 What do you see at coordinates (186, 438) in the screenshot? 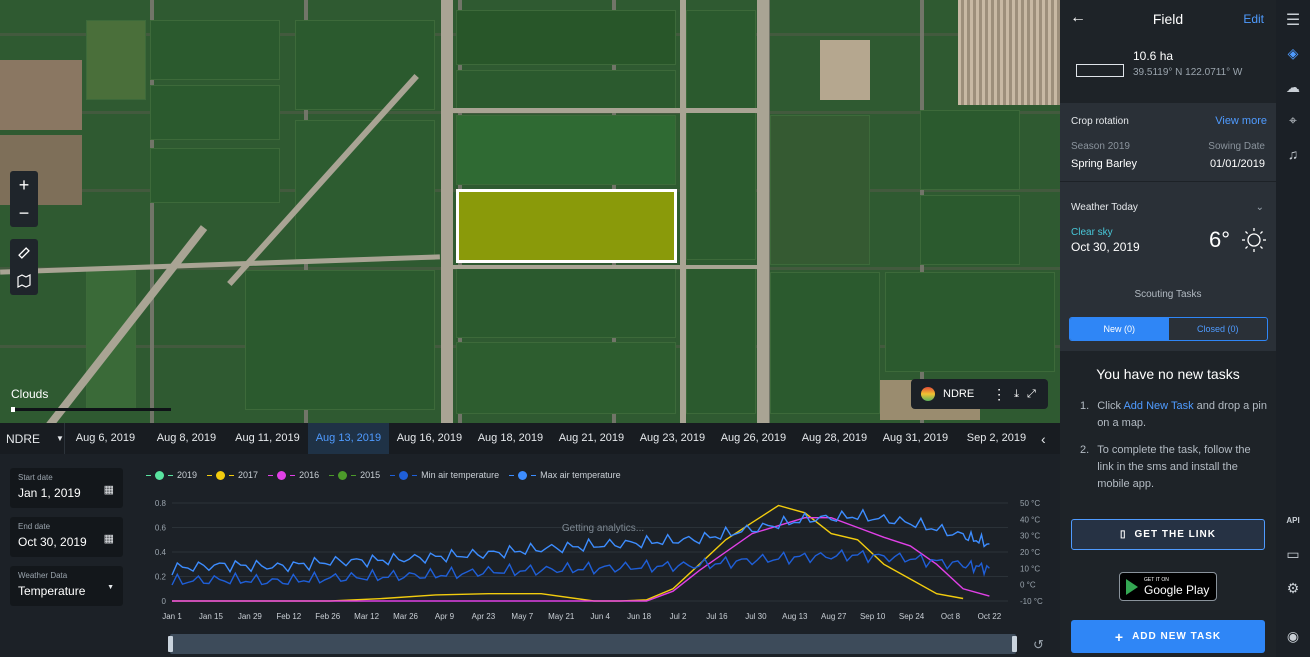
I see `date-item: Aug 8, 2019` at bounding box center [186, 438].